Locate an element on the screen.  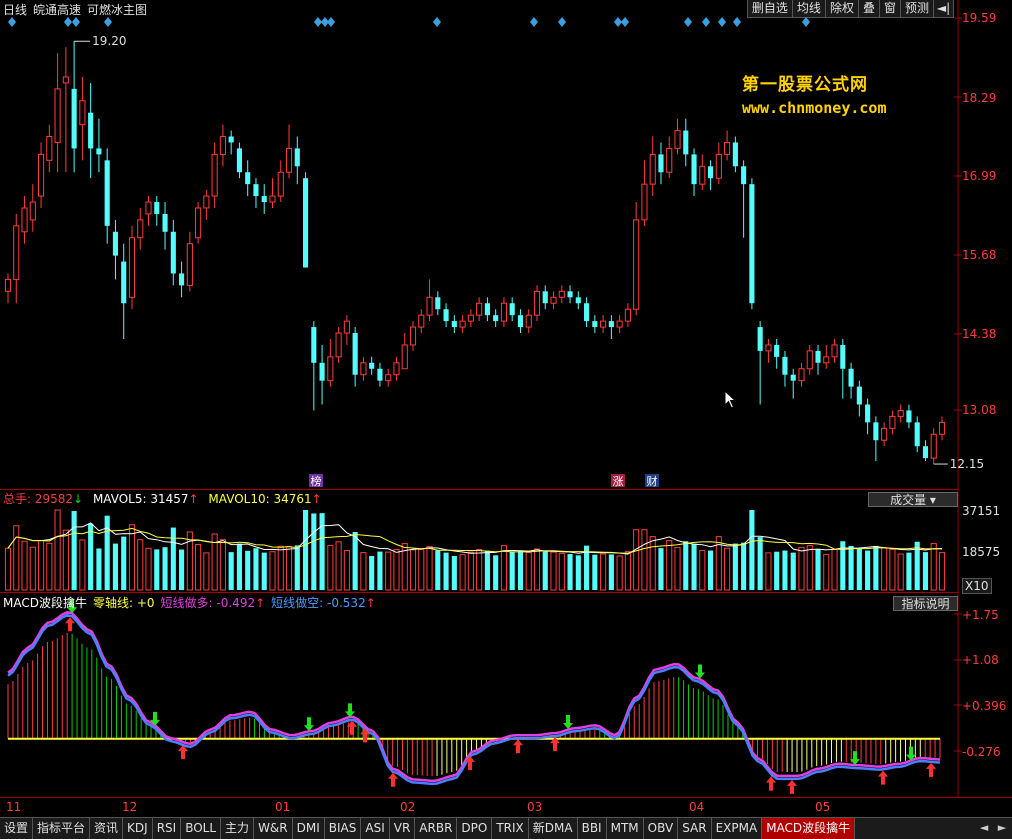
tab-9: BIAS is located at coordinates (343, 828).